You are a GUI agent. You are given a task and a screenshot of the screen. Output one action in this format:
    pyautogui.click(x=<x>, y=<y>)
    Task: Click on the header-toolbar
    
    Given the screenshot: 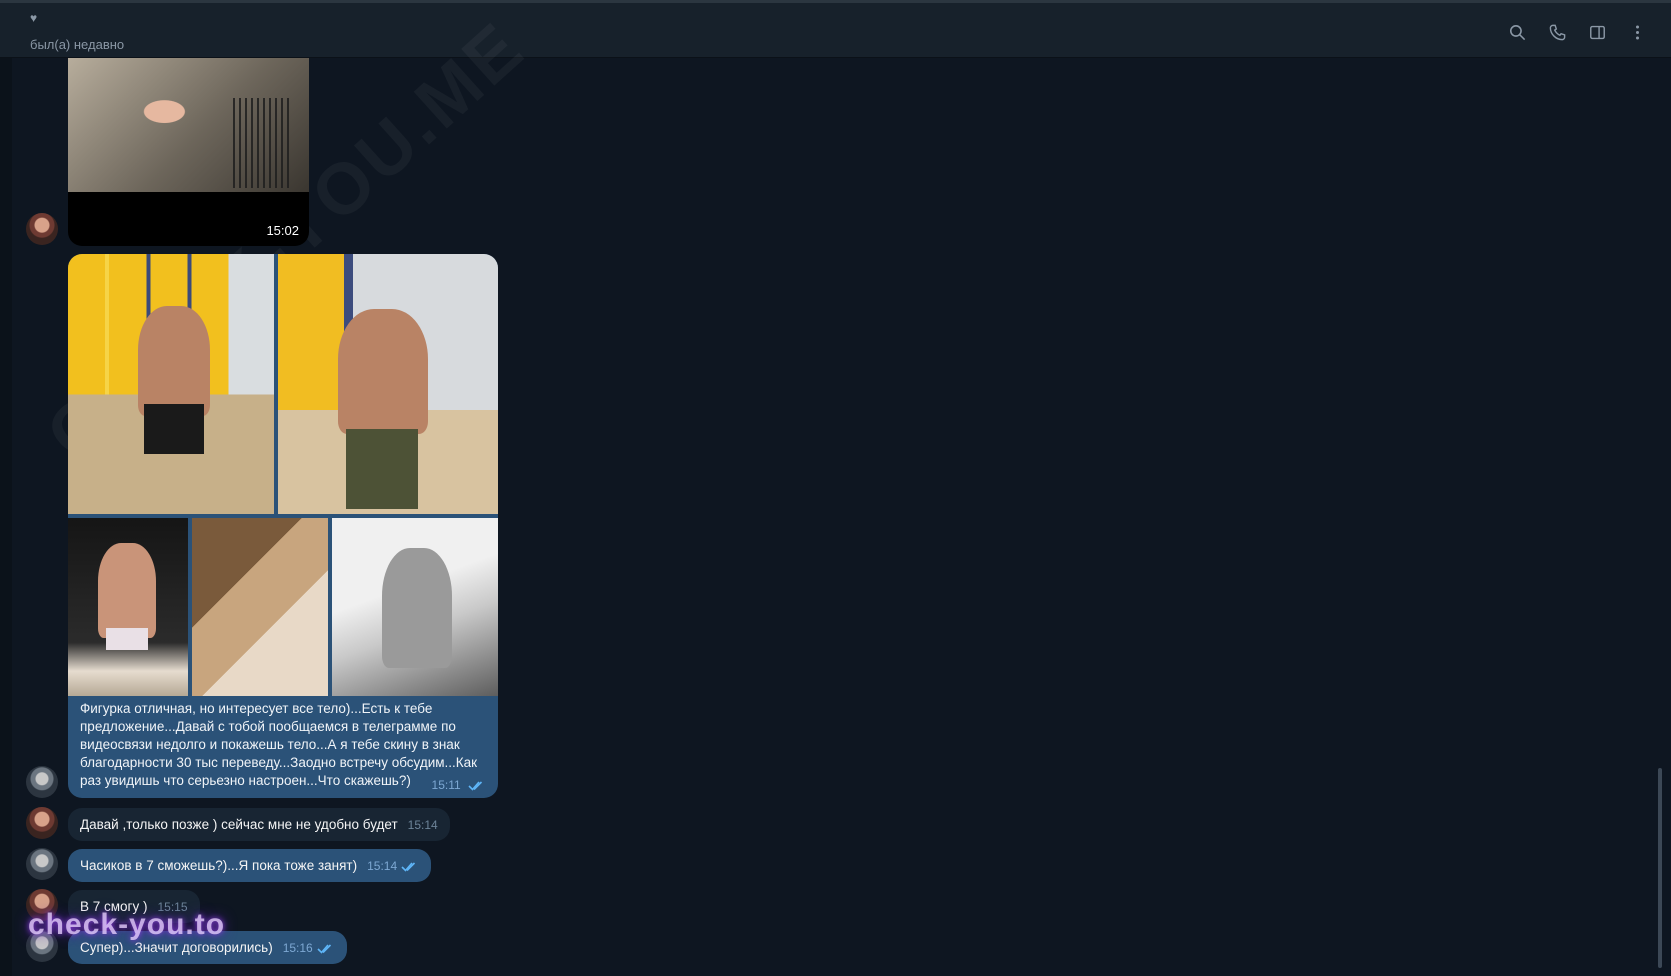 What is the action you would take?
    pyautogui.click(x=1577, y=32)
    